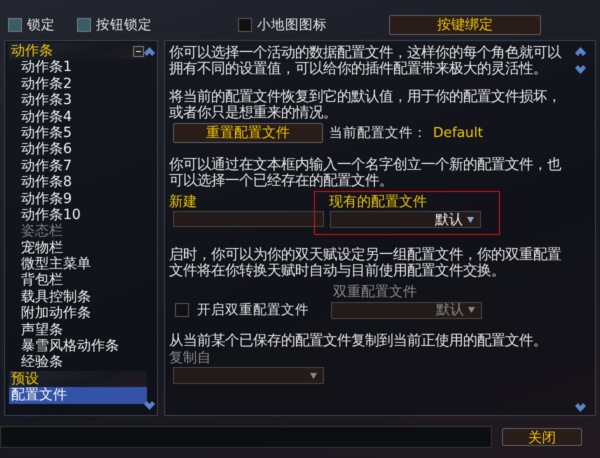 This screenshot has height=458, width=600. Describe the element at coordinates (248, 133) in the screenshot. I see `reset-profile-button: 重置配置文件` at that location.